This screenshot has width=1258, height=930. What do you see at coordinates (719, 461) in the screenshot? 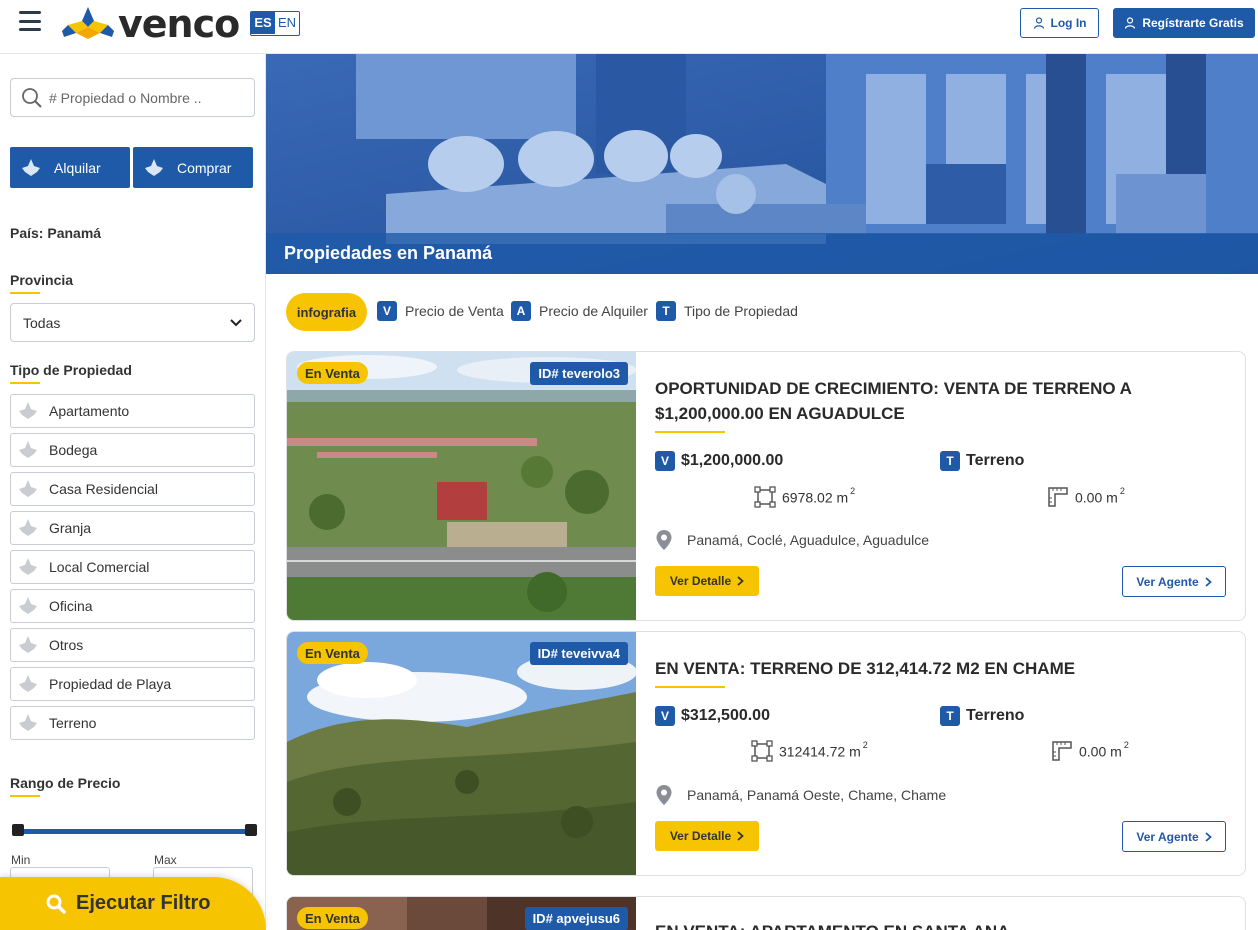
I see `listing-price: V $1,200,000.00` at bounding box center [719, 461].